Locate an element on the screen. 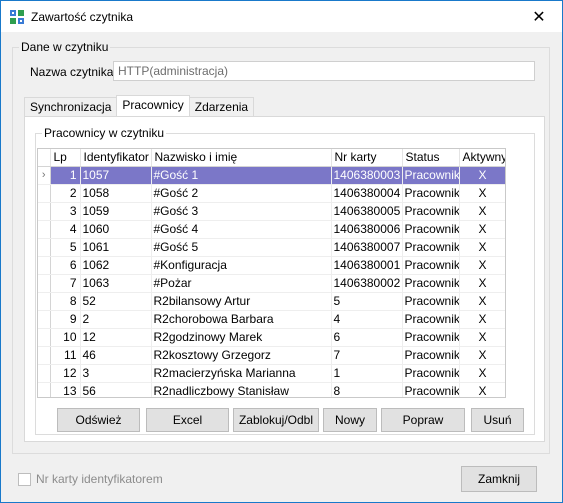  cell-identifier: 1059 is located at coordinates (116, 211).